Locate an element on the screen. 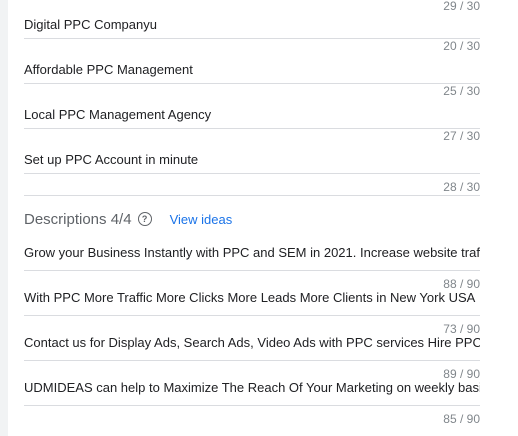 The height and width of the screenshot is (436, 518). char-counter: 85 / 90 is located at coordinates (461, 419).